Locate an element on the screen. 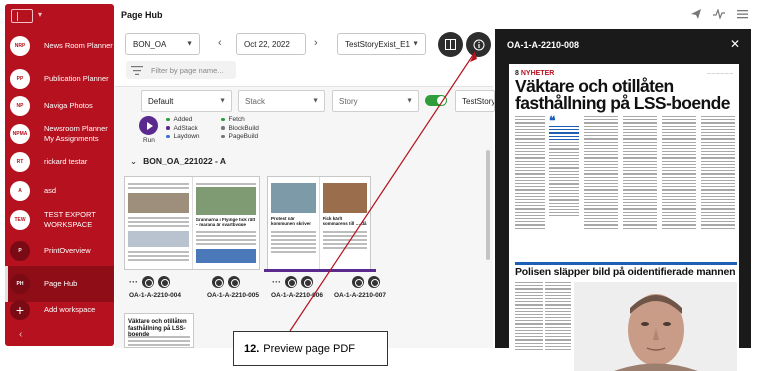 This screenshot has height=371, width=760. close-icon: ✕ is located at coordinates (735, 44).